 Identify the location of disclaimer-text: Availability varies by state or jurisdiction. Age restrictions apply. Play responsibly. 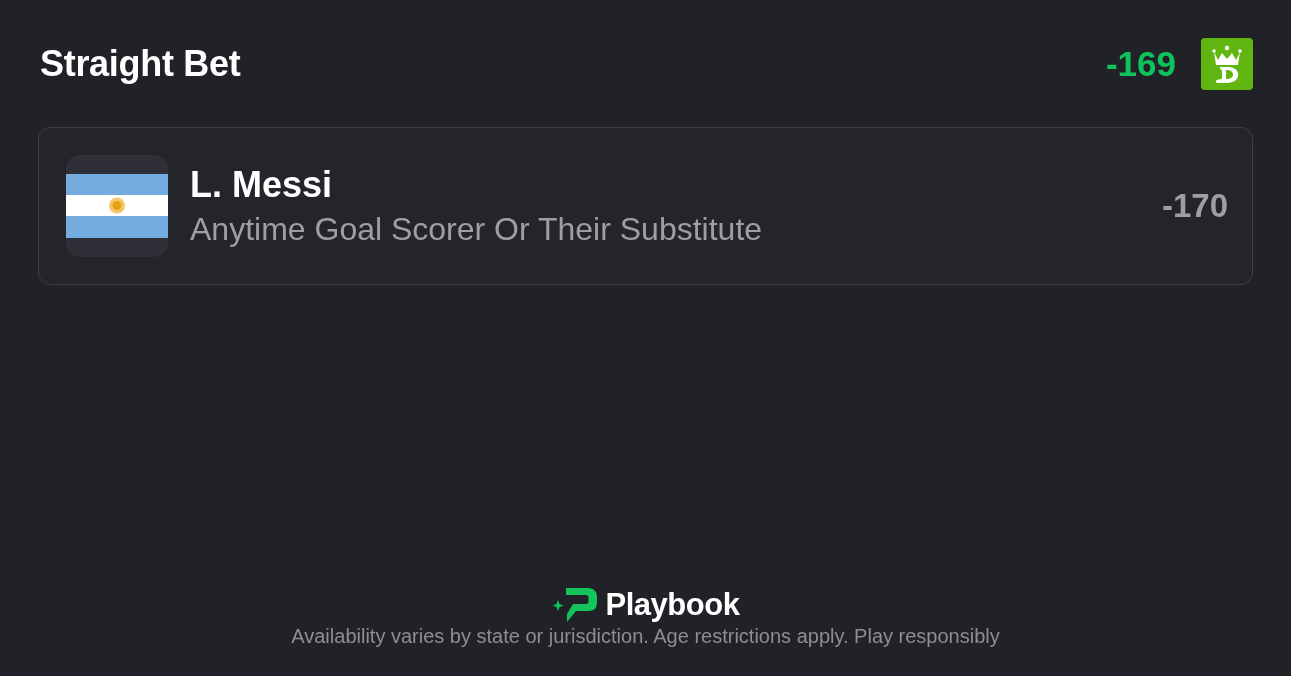
(645, 636).